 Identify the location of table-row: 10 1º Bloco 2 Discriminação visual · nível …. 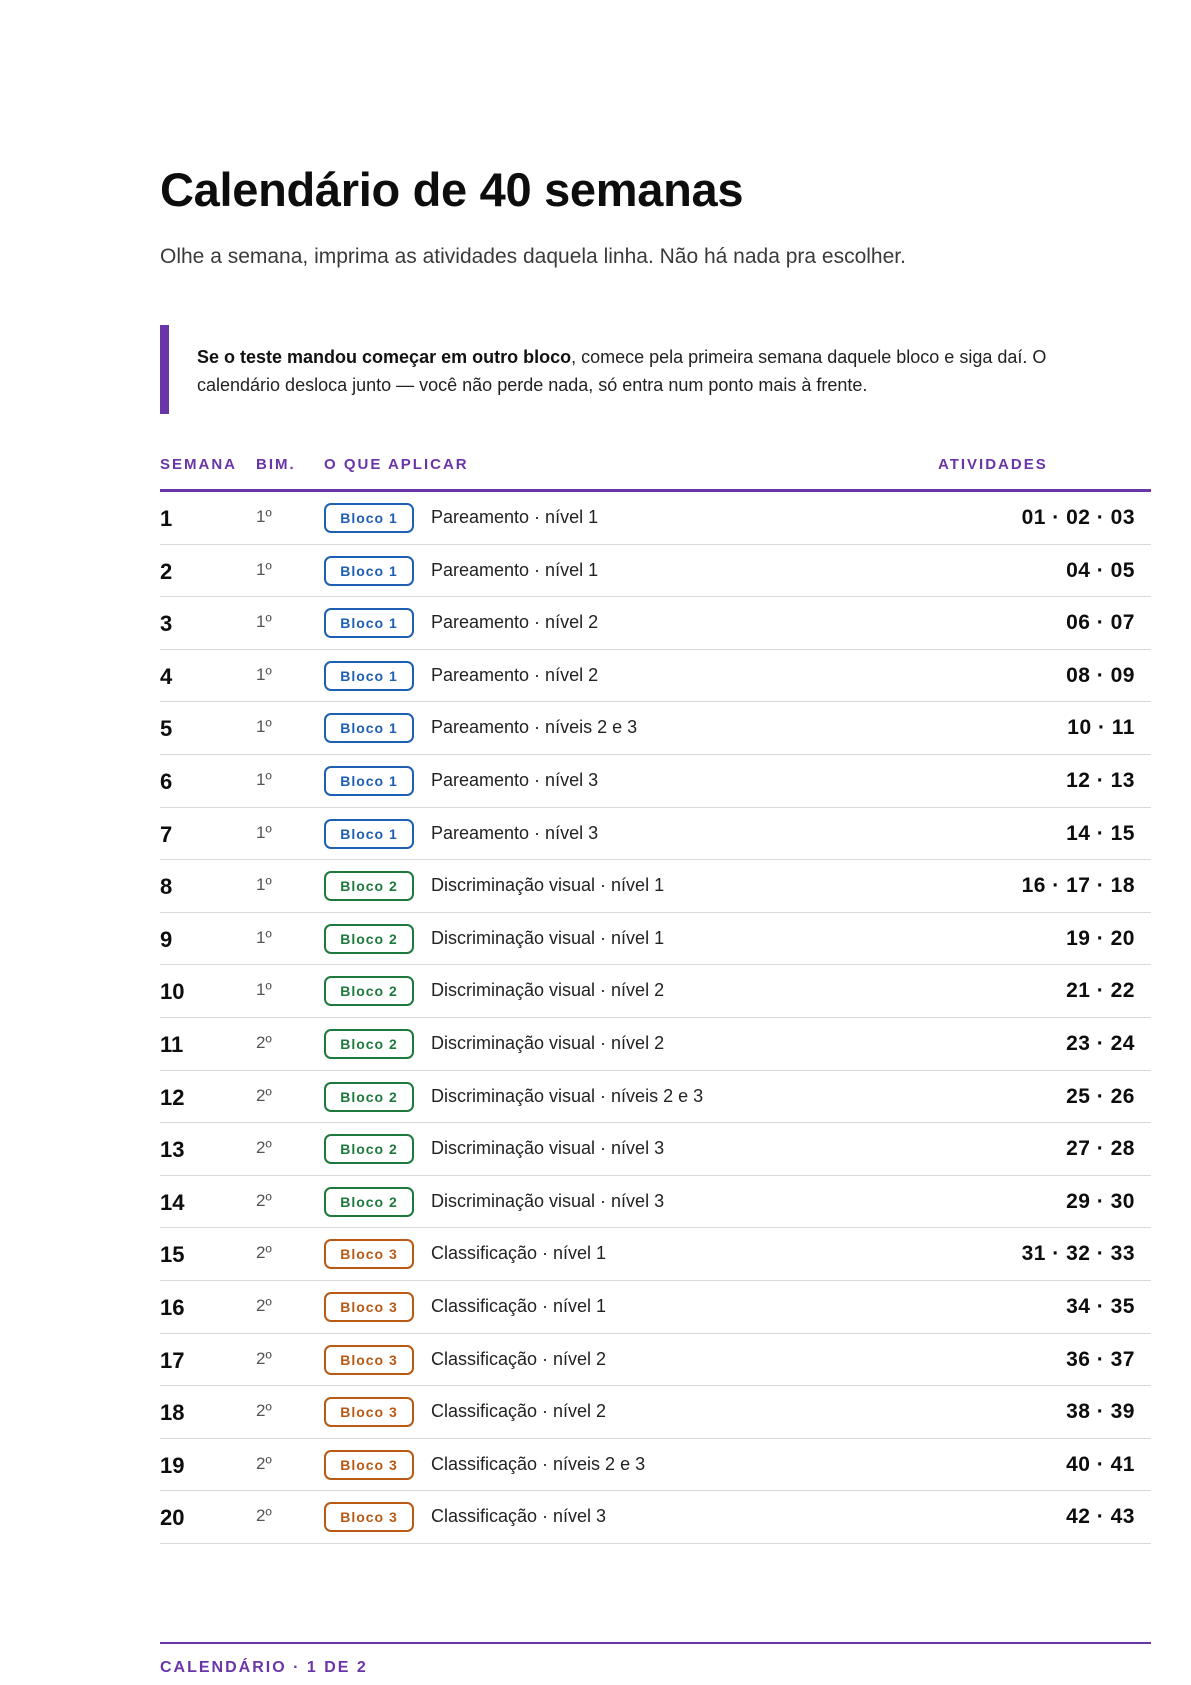
(655, 991).